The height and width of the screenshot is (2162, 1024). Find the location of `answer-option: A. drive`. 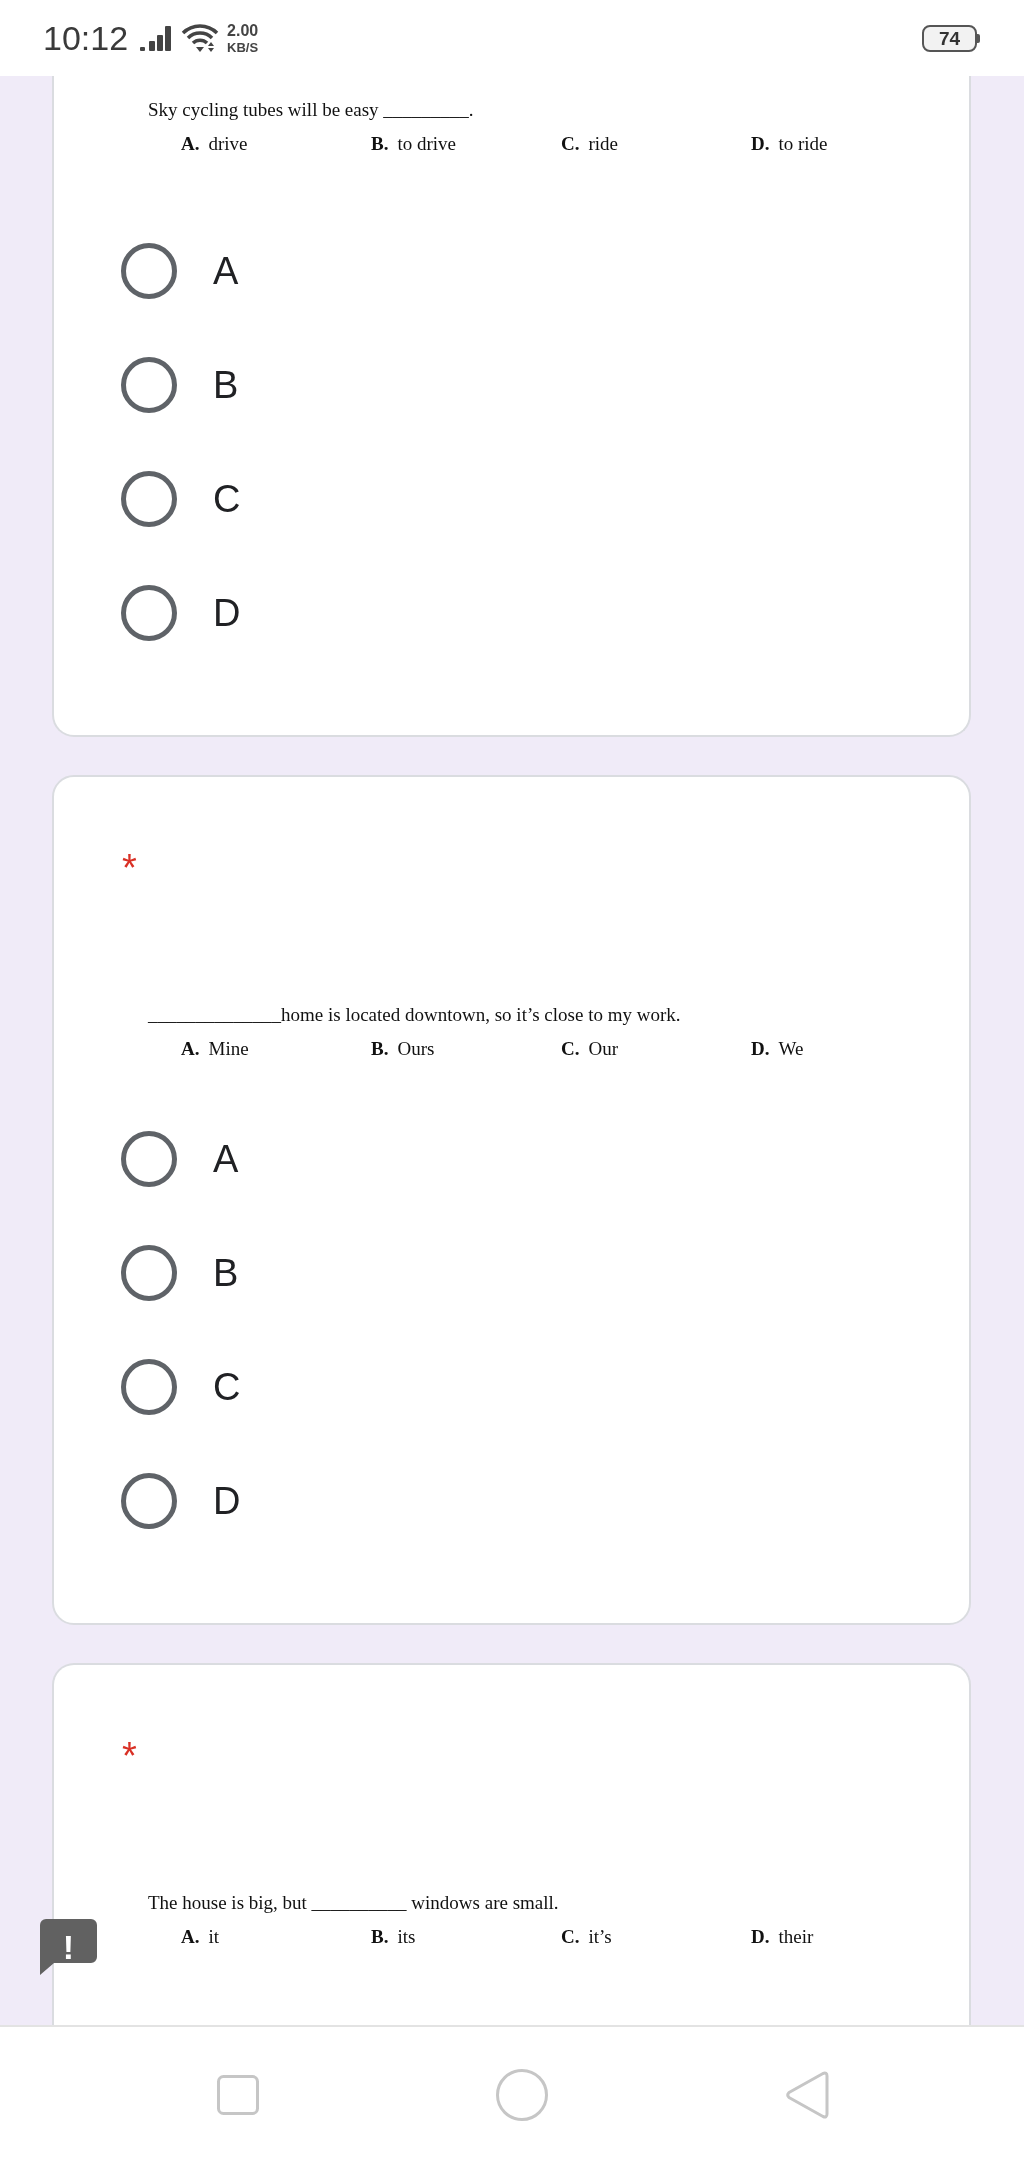

answer-option: A. drive is located at coordinates (214, 144).